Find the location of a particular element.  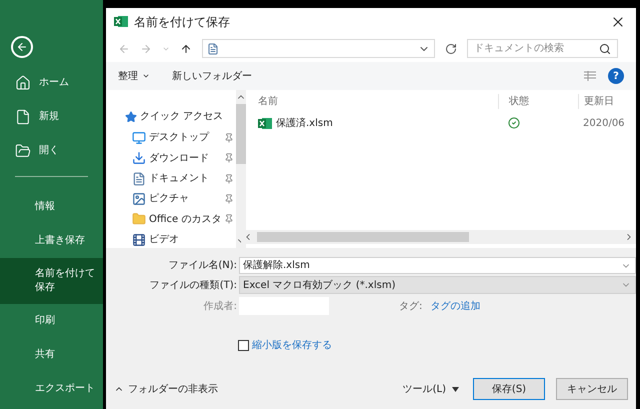

file-type-dropdown: Excel マクロ有効ブック (*.xlsm) is located at coordinates (437, 285).